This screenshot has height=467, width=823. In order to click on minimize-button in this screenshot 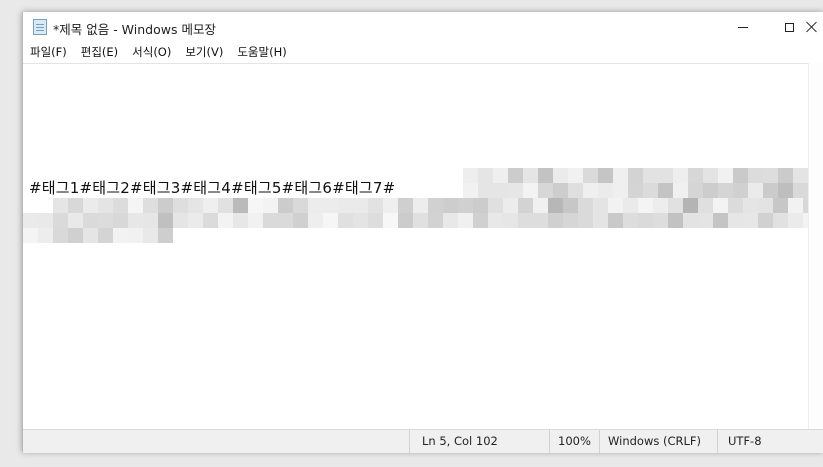, I will do `click(743, 27)`.